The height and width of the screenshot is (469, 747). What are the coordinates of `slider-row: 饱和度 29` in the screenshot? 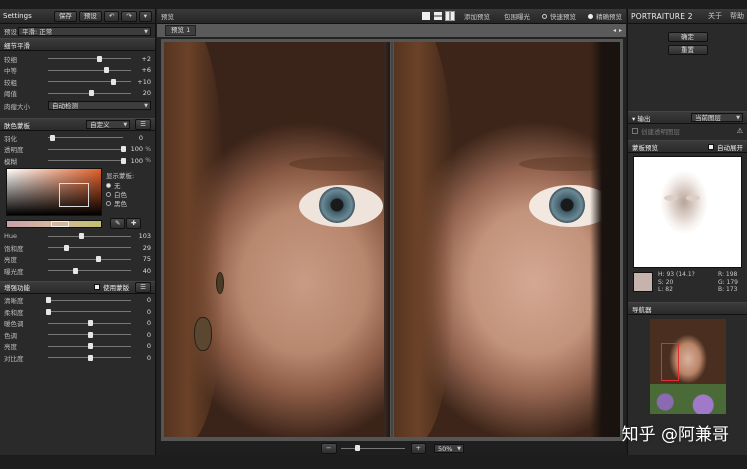 It's located at (77, 248).